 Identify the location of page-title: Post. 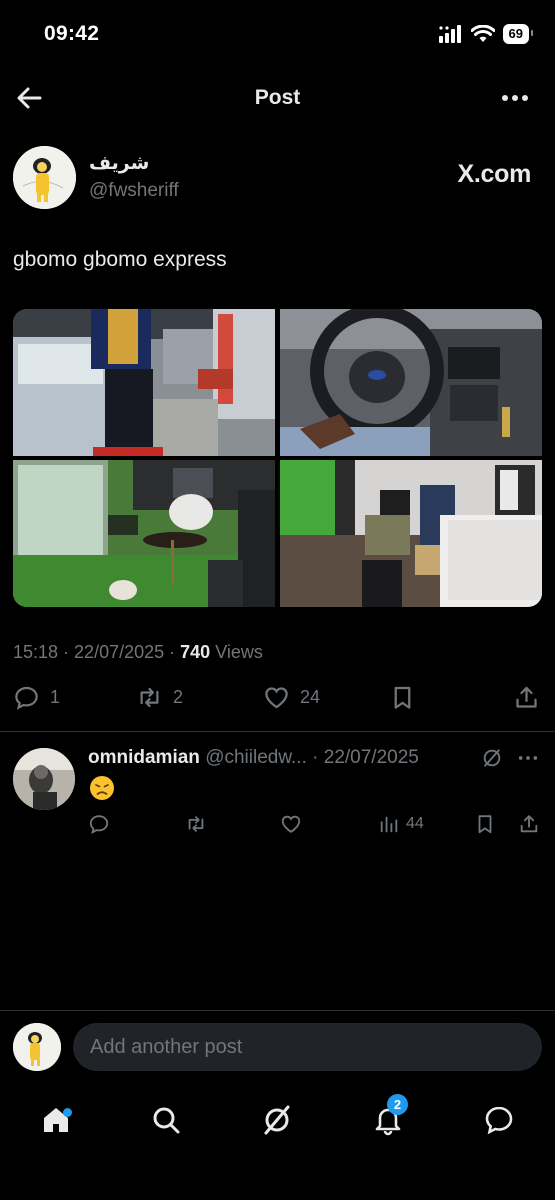
(277, 97).